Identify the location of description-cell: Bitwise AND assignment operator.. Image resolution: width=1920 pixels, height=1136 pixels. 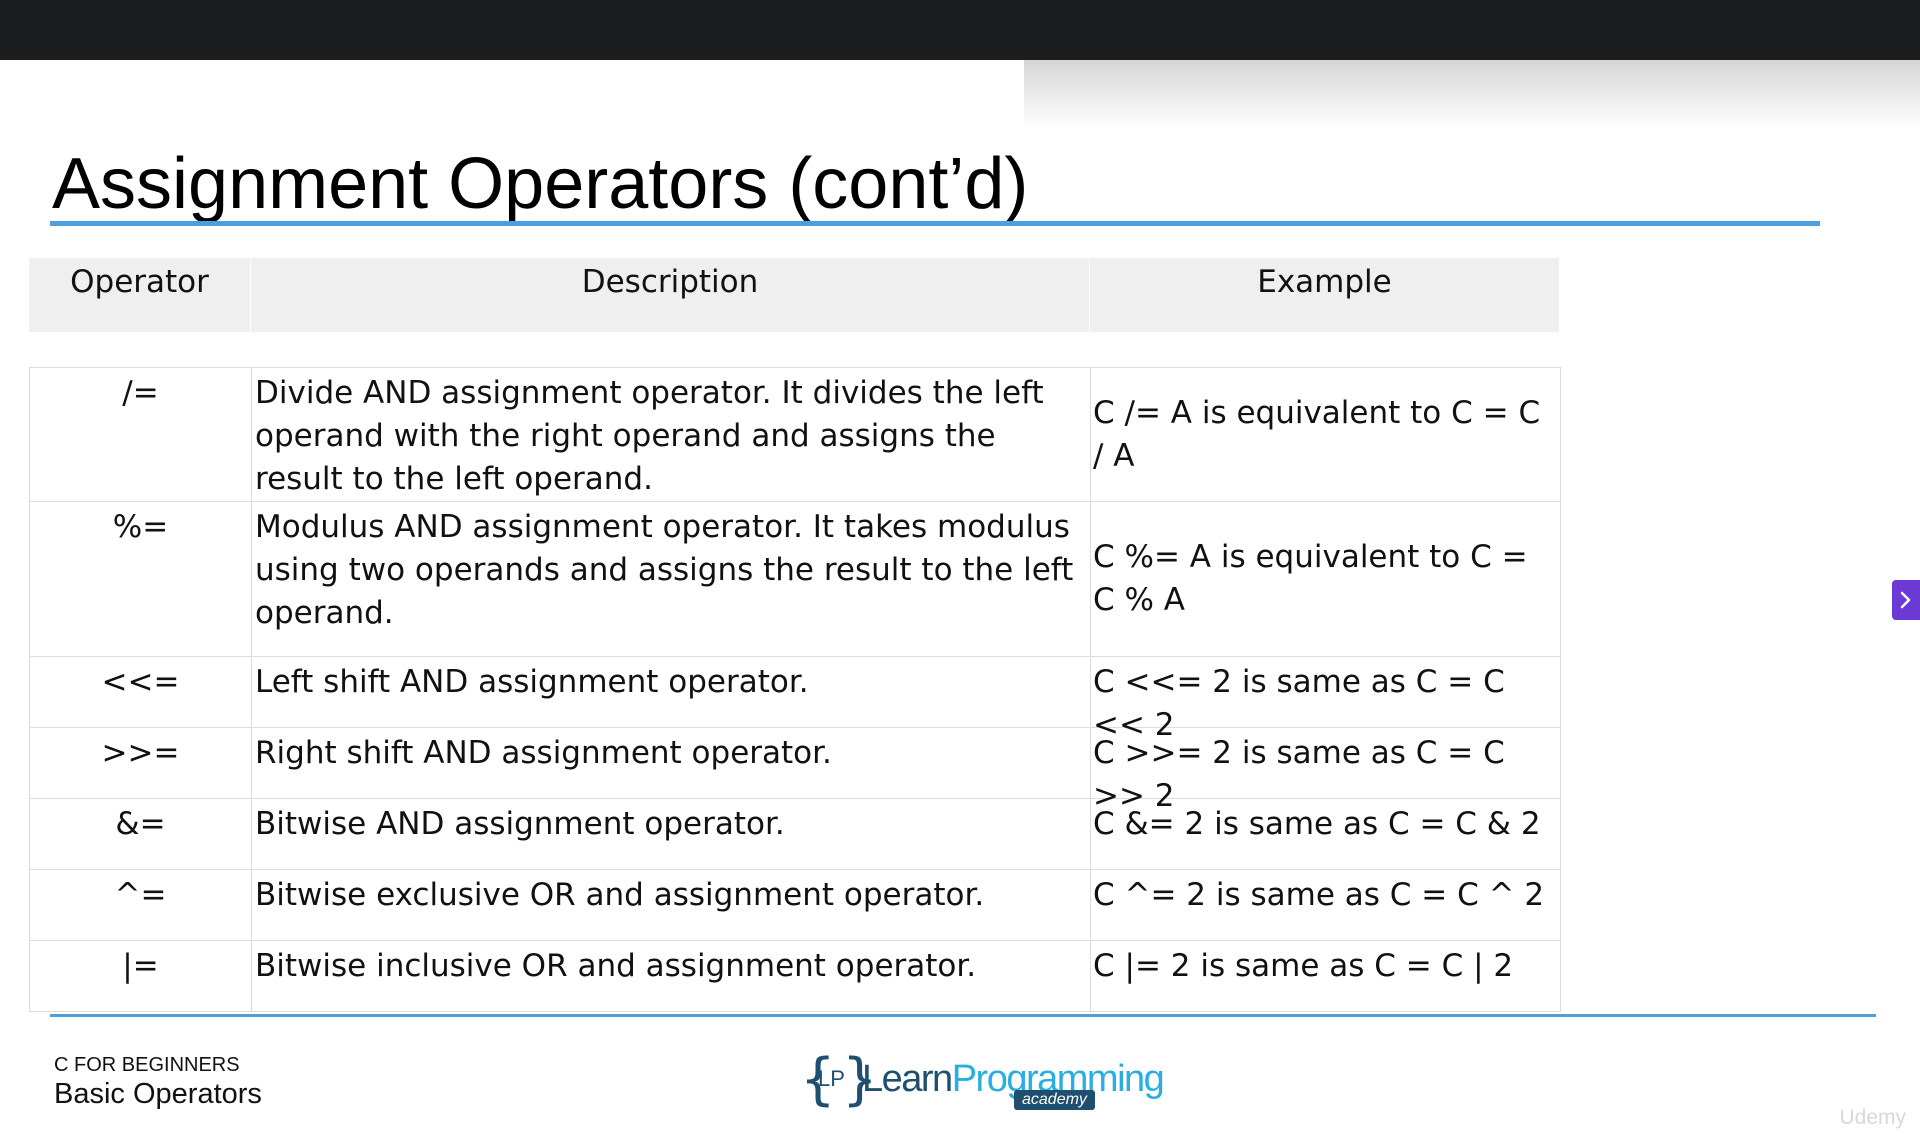
(670, 834).